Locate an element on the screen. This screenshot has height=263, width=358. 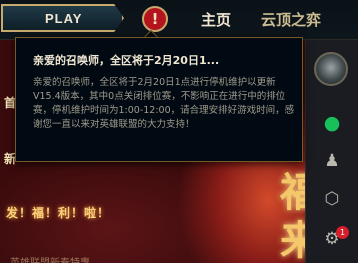
friends-icon: ♟ is located at coordinates (332, 161).